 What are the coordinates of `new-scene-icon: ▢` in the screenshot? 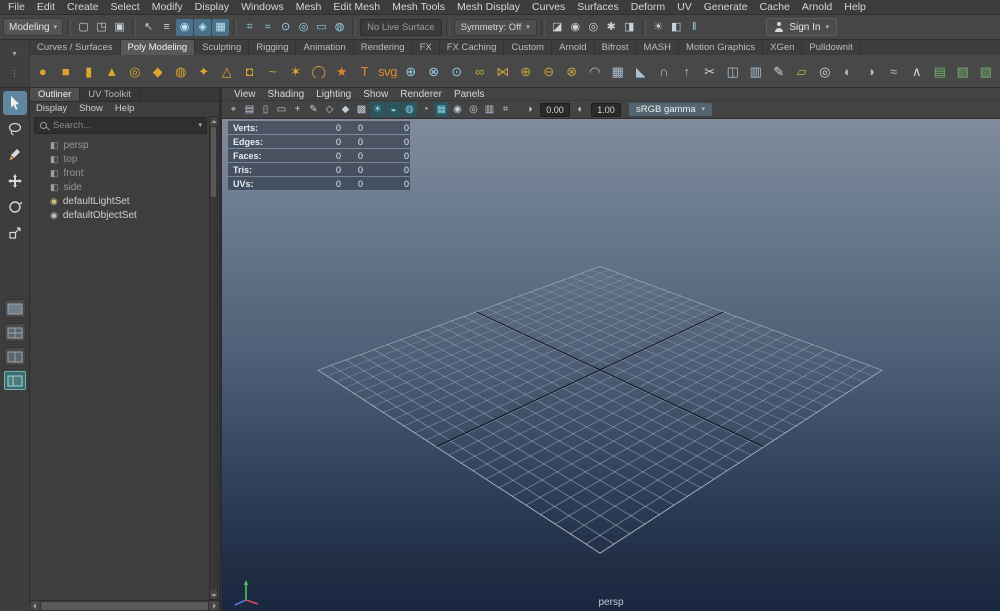 It's located at (83, 27).